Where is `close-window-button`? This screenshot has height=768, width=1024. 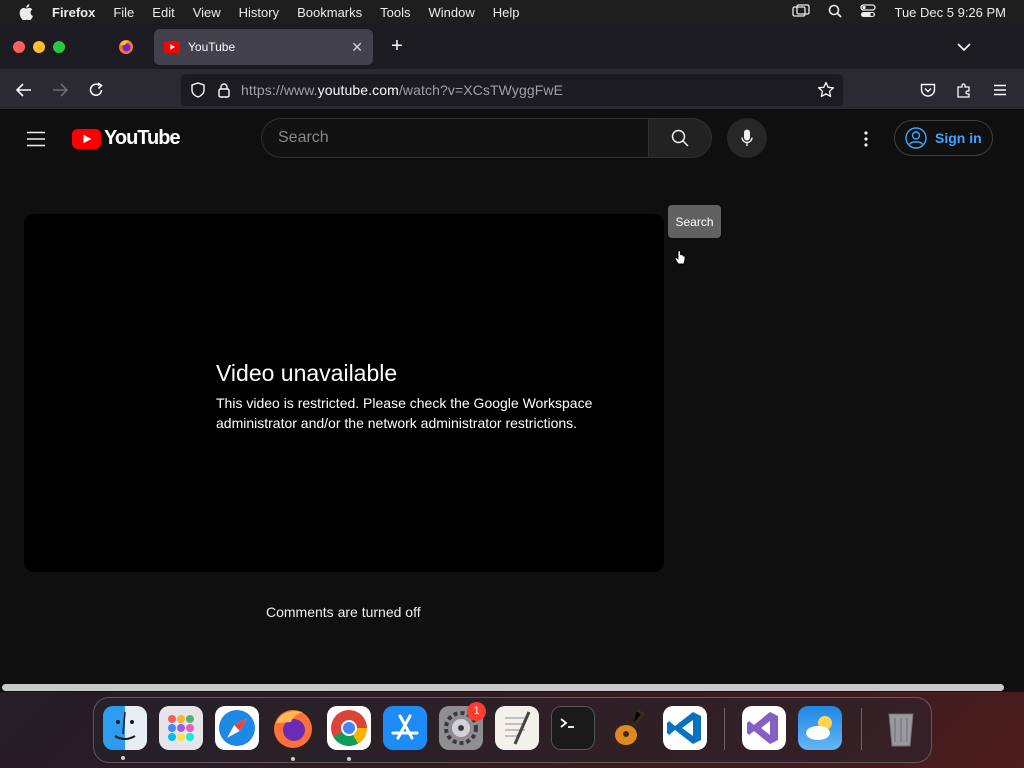
close-window-button is located at coordinates (19, 47).